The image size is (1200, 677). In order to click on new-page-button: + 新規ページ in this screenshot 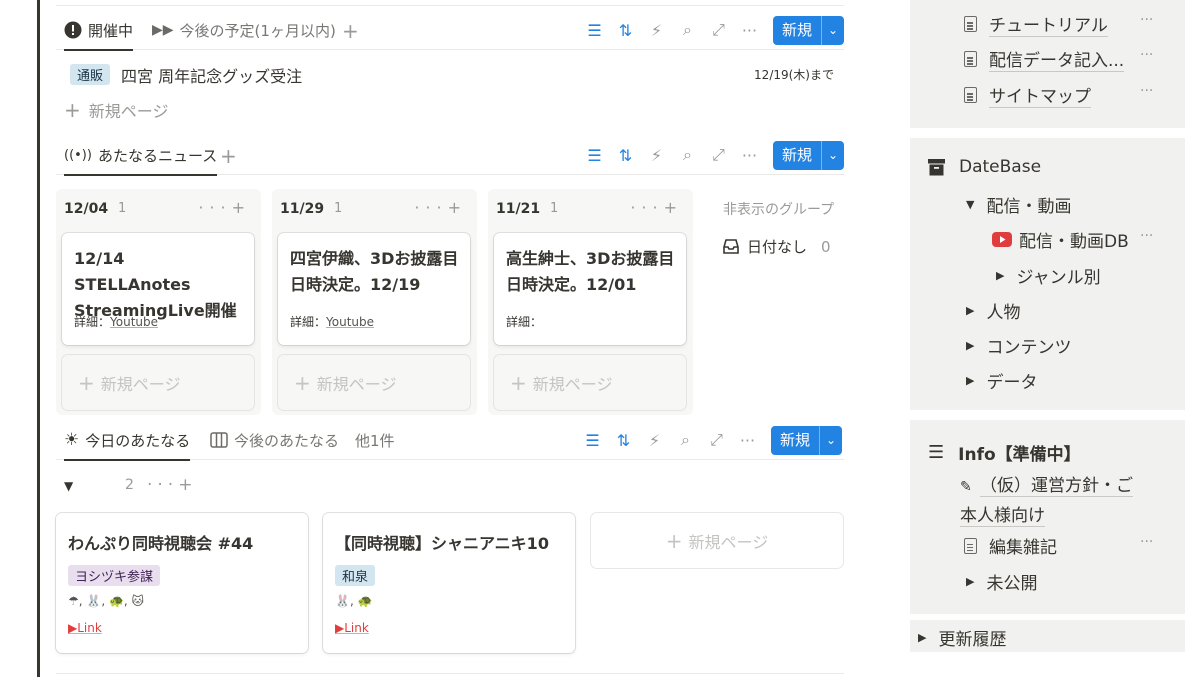, I will do `click(116, 110)`.